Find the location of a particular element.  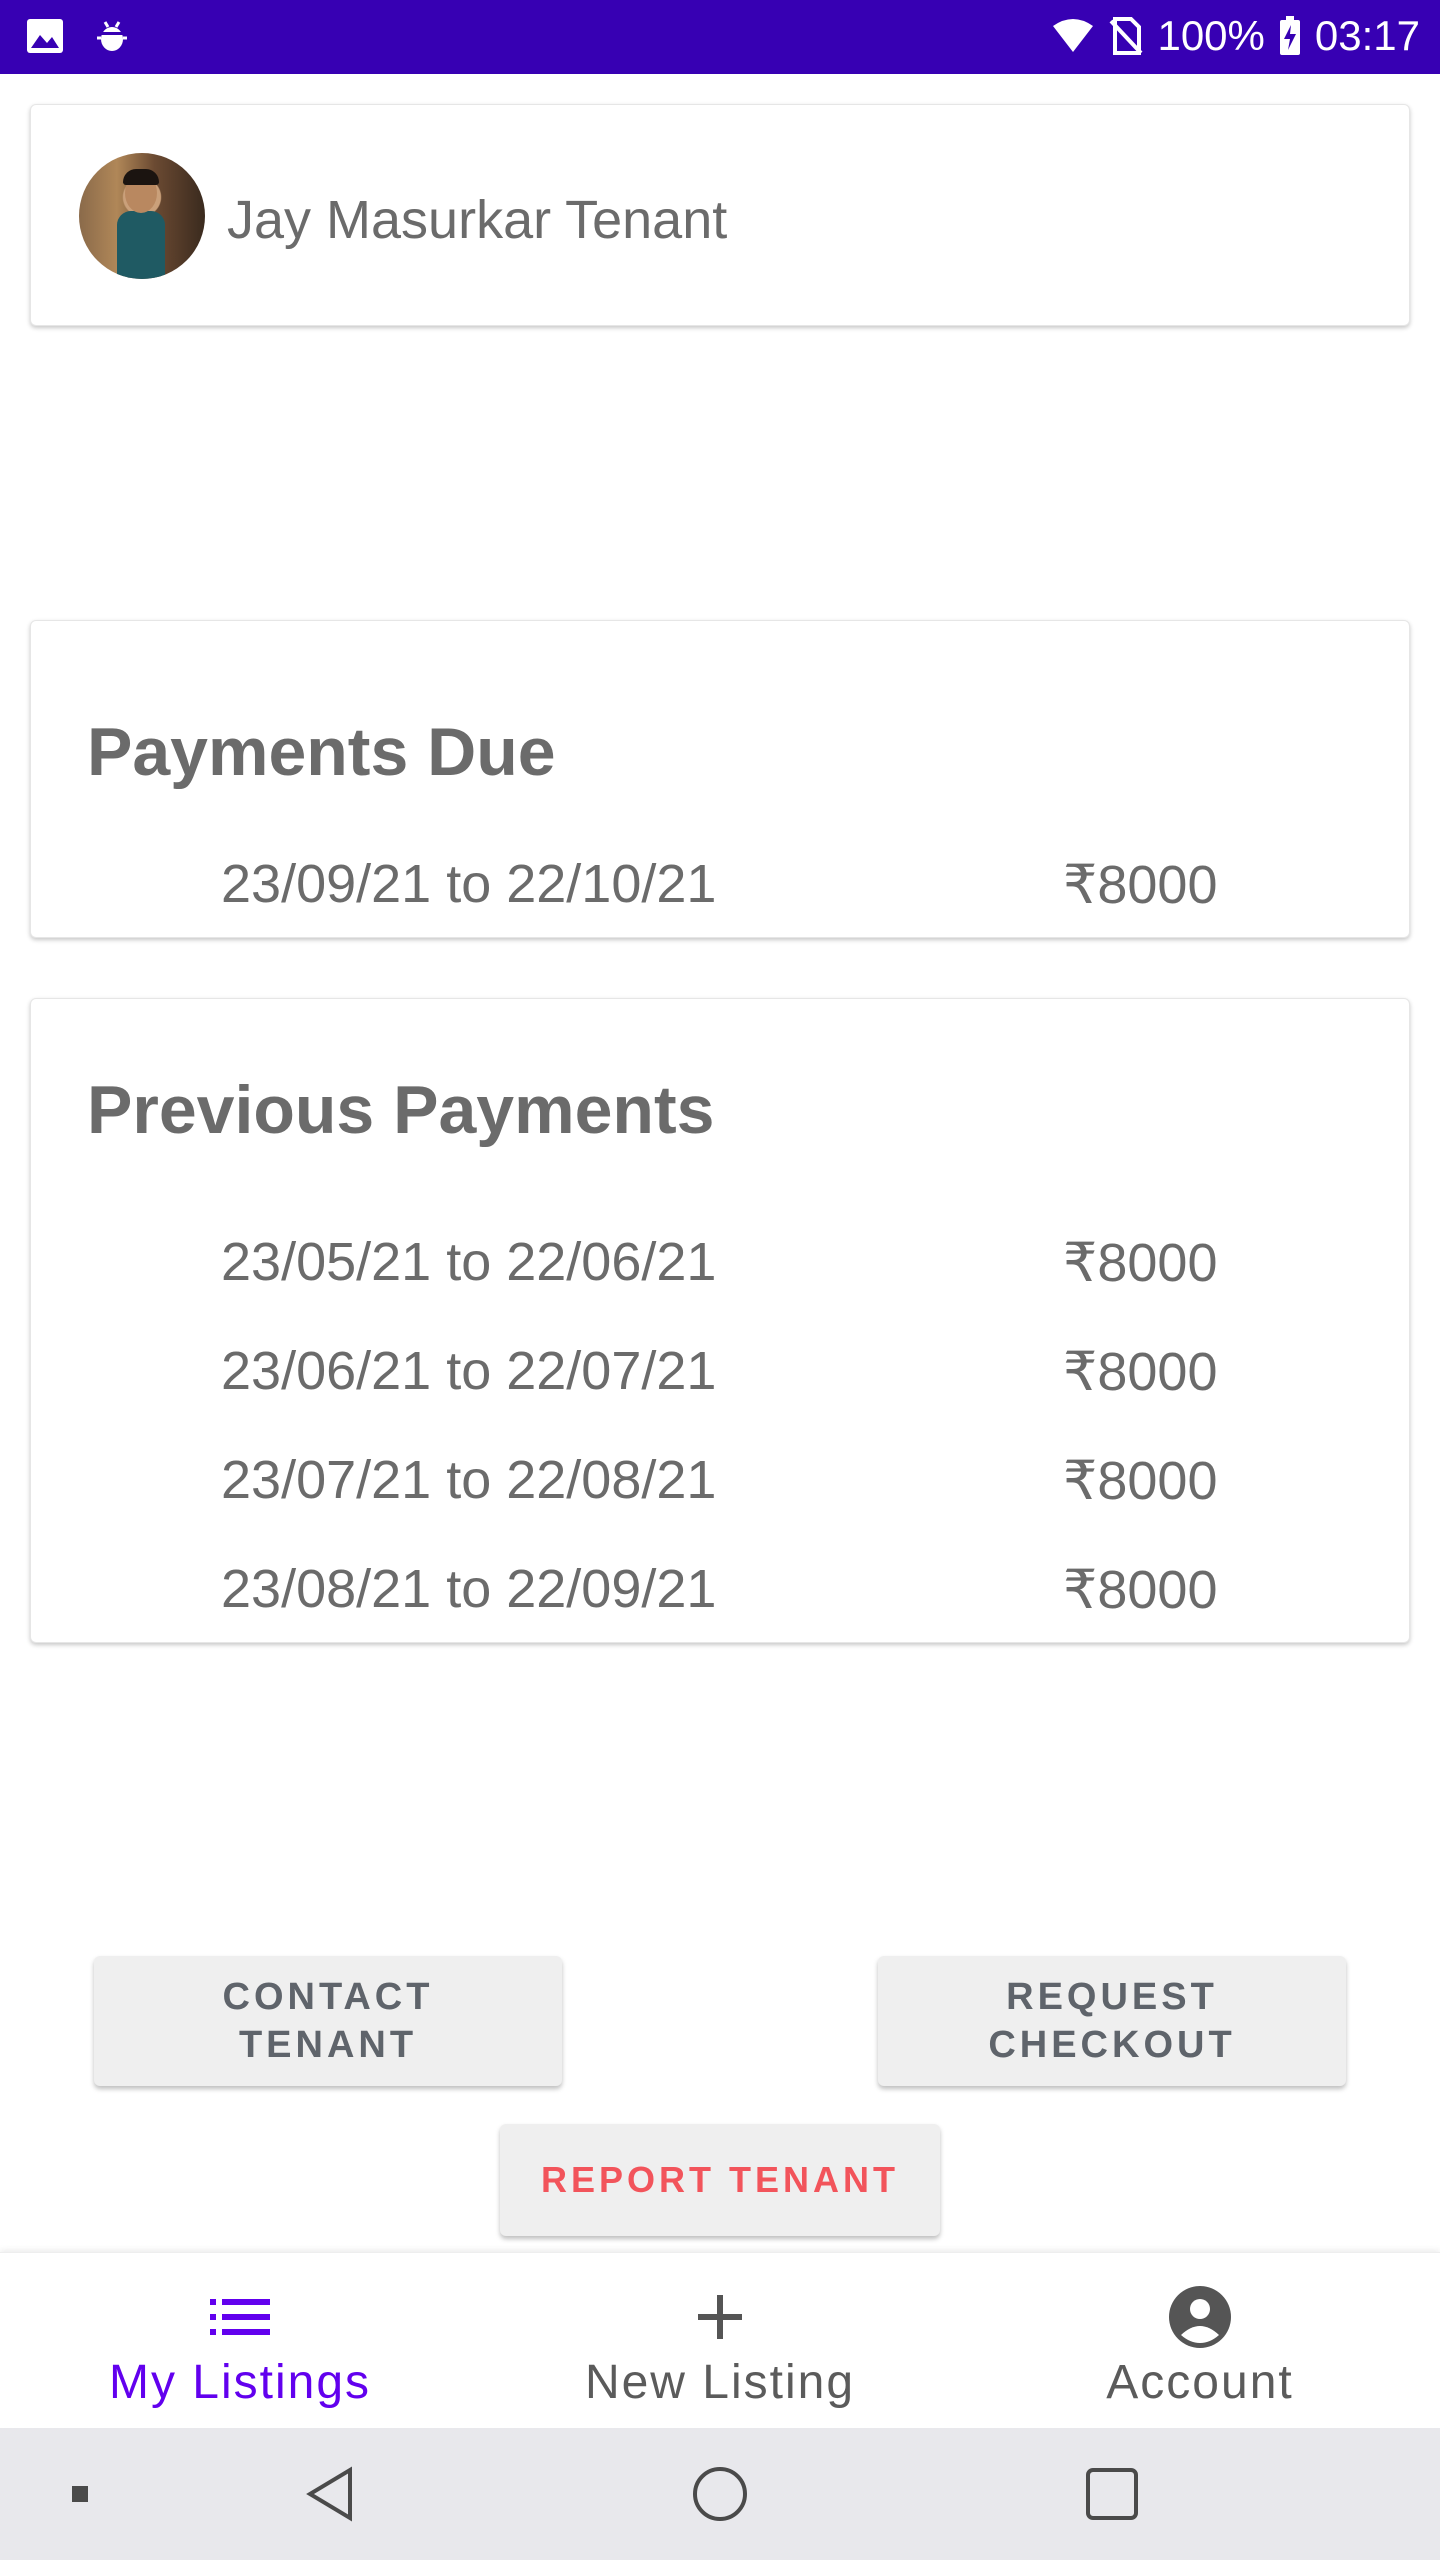

payment-period: 23/05/21 to 22/06/21 is located at coordinates (469, 1262).